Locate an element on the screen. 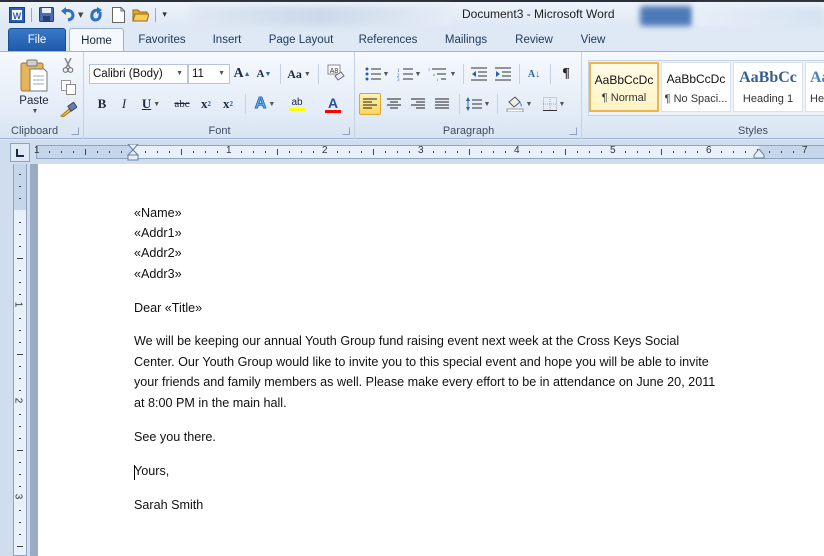 The height and width of the screenshot is (556, 824). ruler-number: 3 is located at coordinates (421, 150).